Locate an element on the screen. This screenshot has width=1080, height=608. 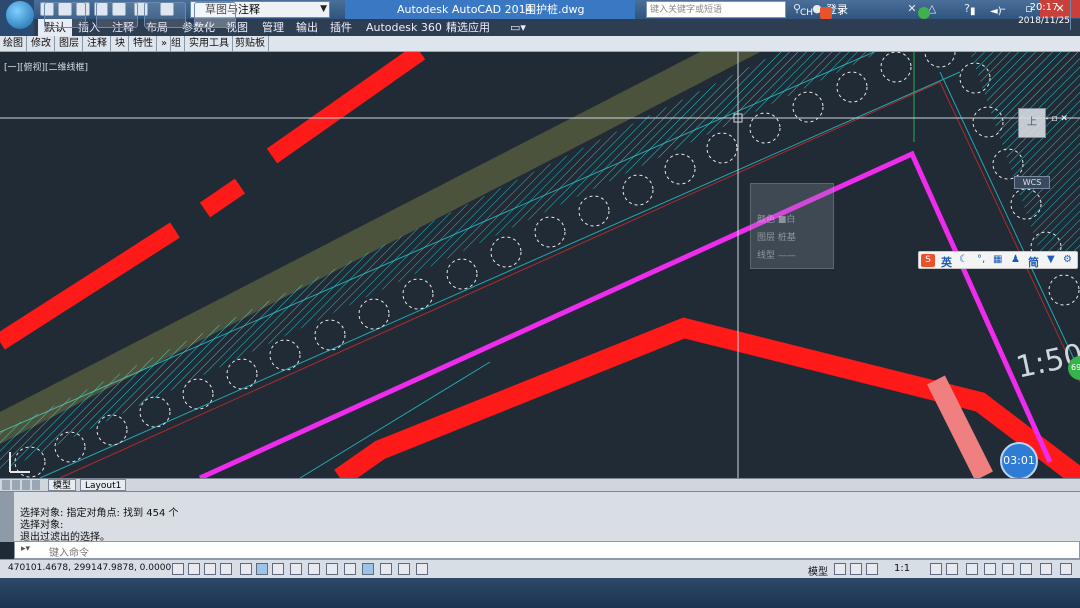
next-layout-icon is located at coordinates (26, 485).